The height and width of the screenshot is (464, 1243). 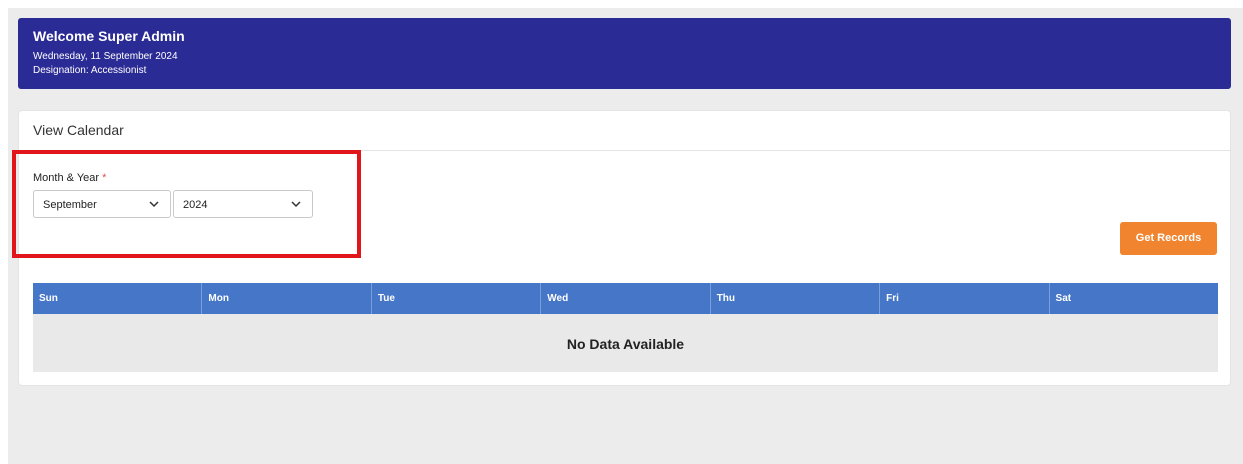 I want to click on day-header-mon: Mon, so click(x=287, y=298).